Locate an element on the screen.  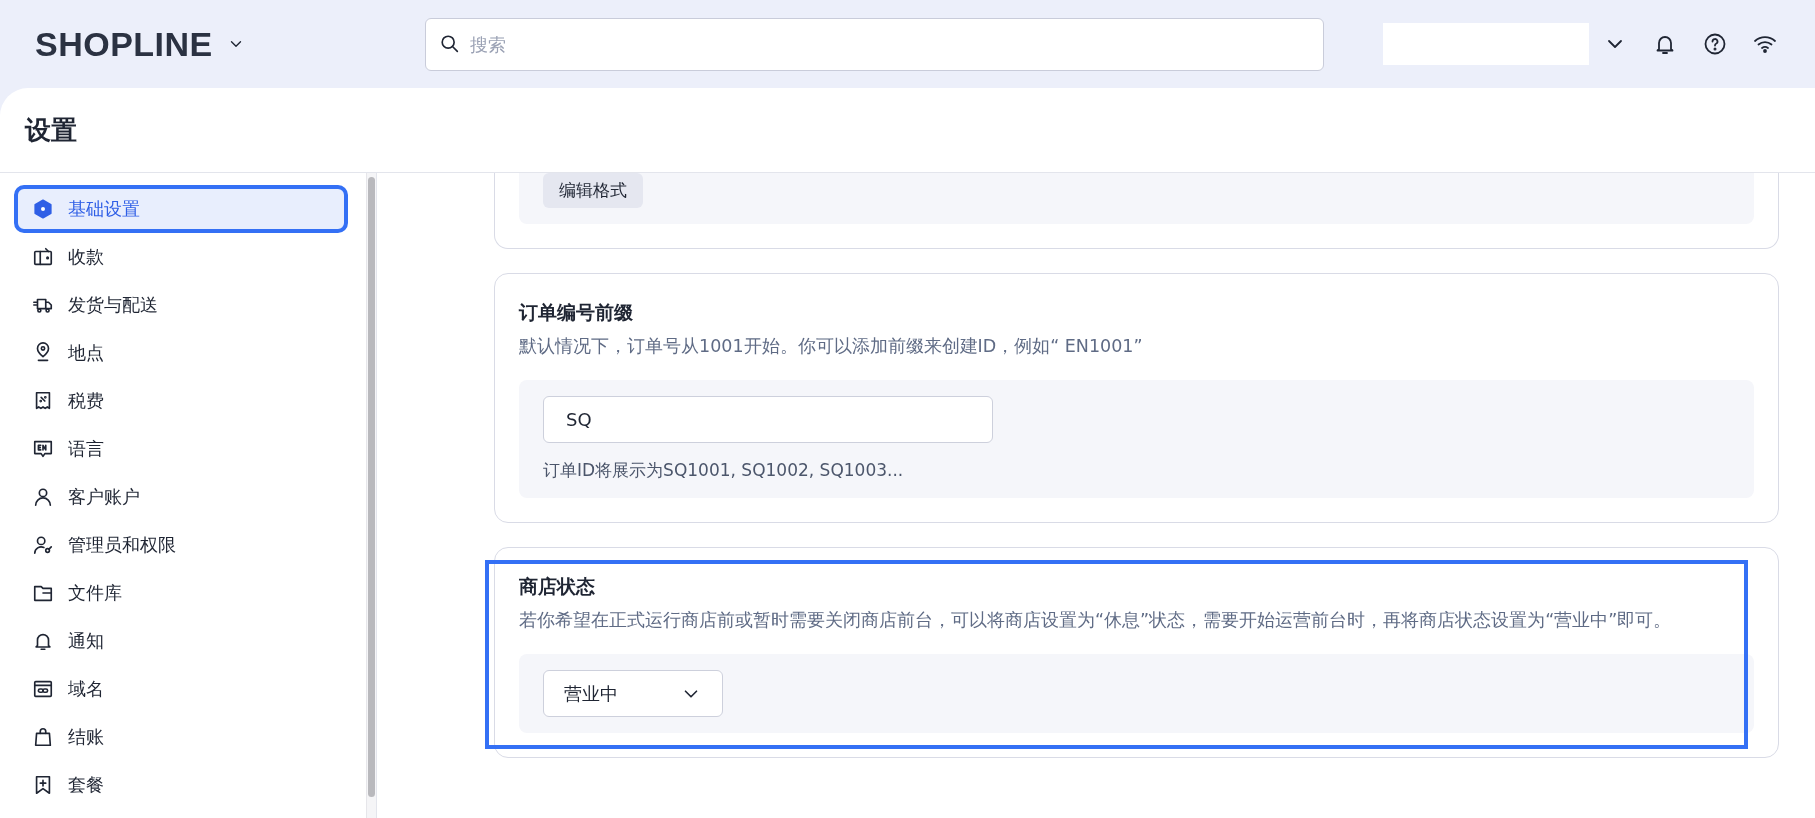
prefix-input: SQ is located at coordinates (768, 419).